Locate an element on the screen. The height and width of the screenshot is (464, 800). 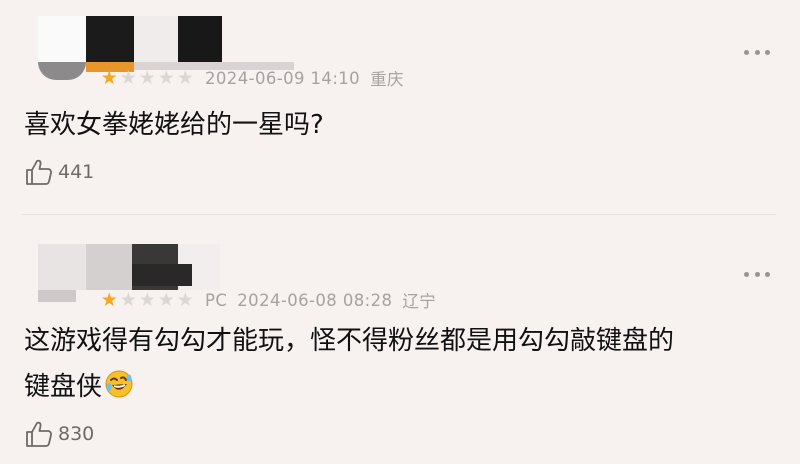
like-button: 441 is located at coordinates (59, 172).